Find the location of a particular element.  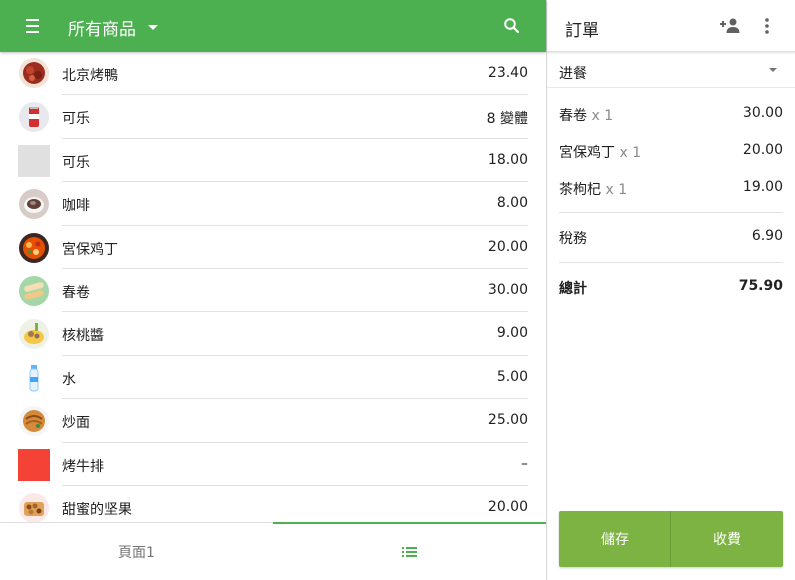

add-customer-button is located at coordinates (730, 26).